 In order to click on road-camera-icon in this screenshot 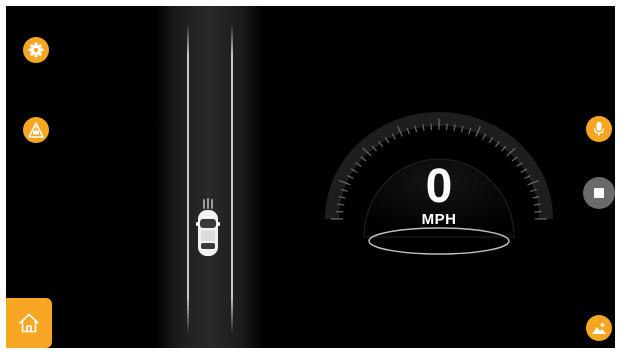, I will do `click(36, 130)`.